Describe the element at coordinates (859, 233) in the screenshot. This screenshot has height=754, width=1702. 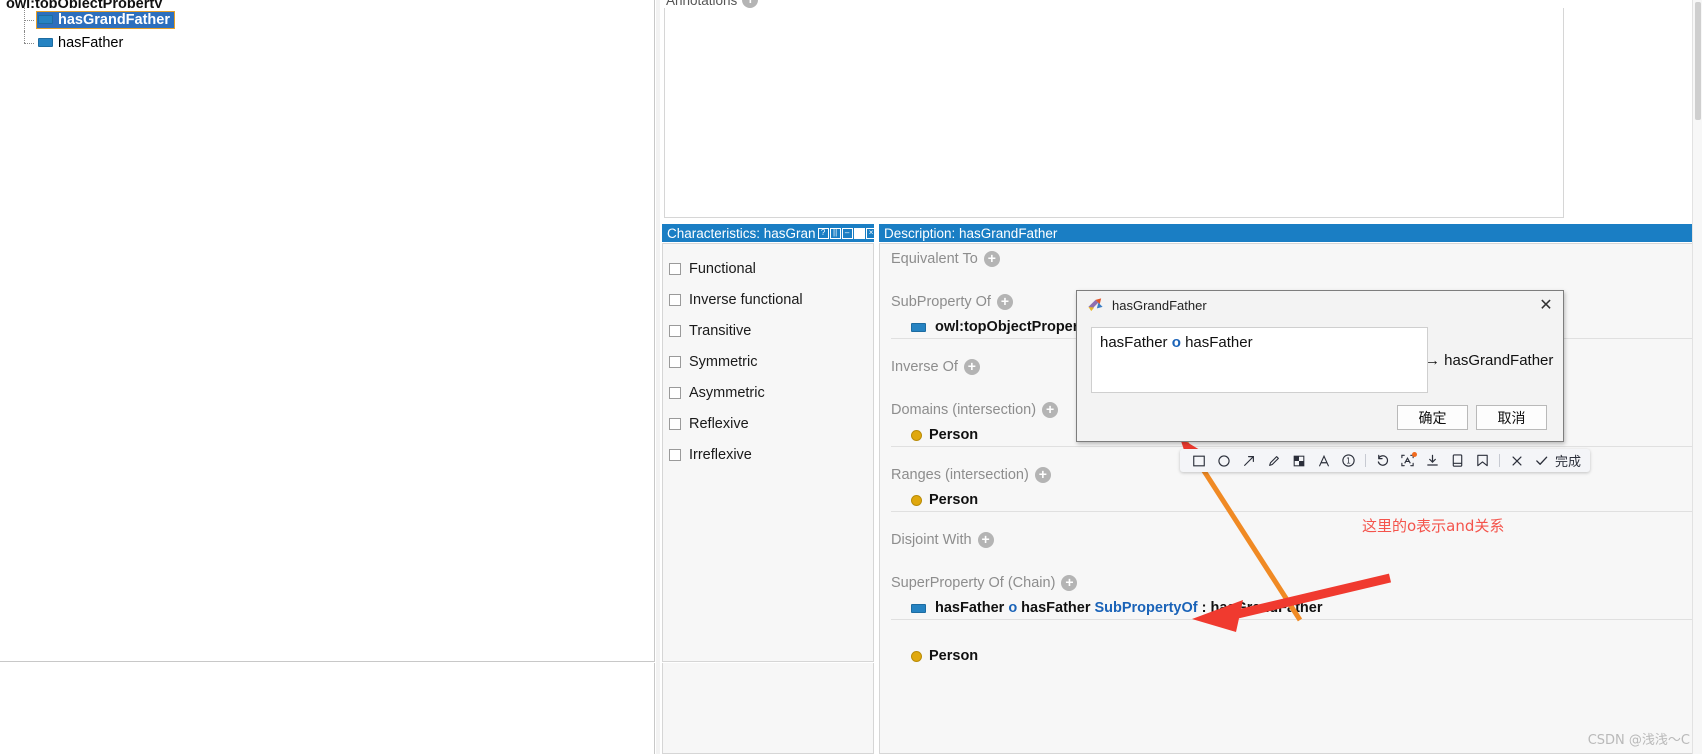
I see `maximize-icon` at that location.